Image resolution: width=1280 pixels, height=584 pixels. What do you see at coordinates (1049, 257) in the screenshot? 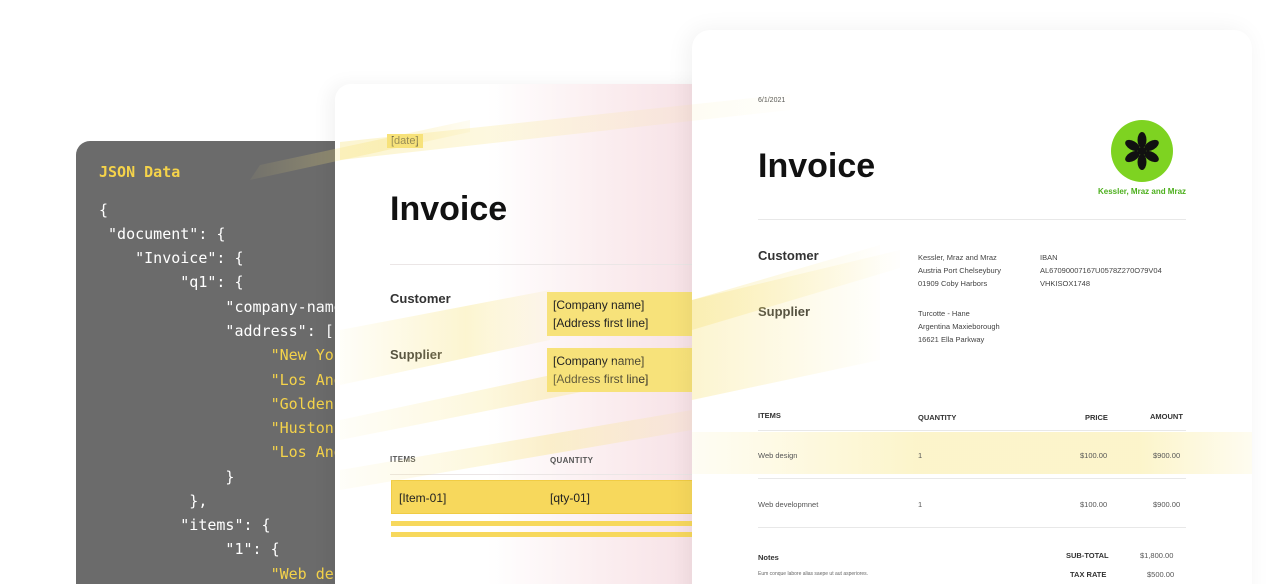
I see `bank-label: IBAN` at bounding box center [1049, 257].